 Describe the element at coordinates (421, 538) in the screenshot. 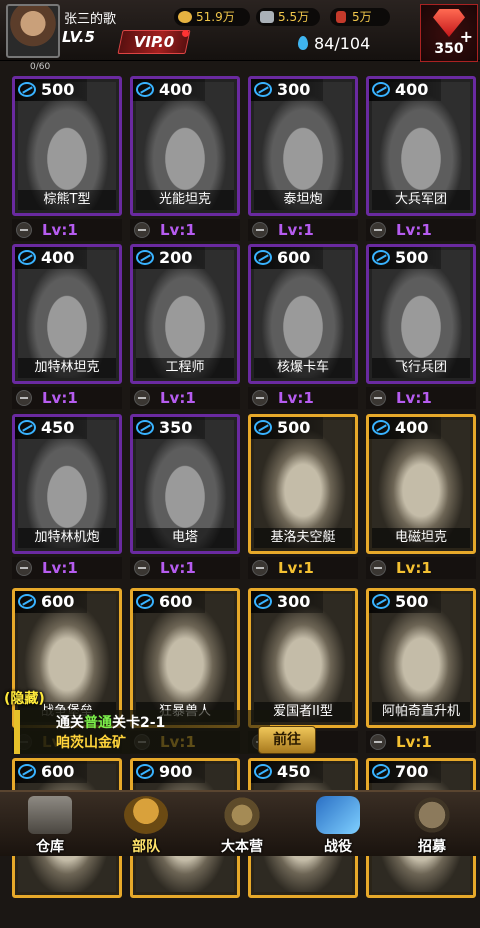

I see `unit-name: 电磁坦克` at that location.